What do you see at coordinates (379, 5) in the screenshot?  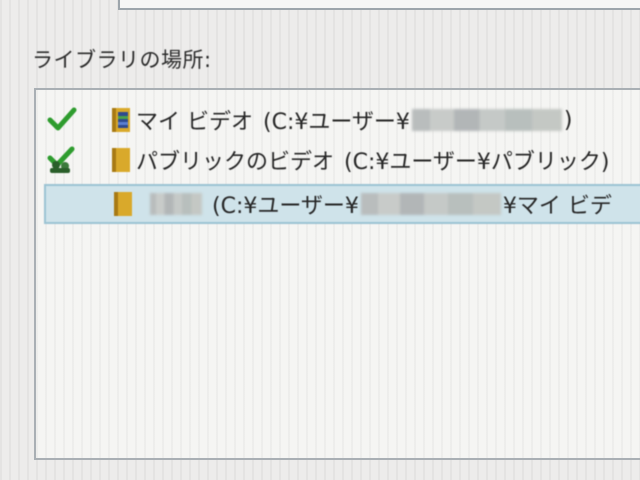 I see `top-field-edge` at bounding box center [379, 5].